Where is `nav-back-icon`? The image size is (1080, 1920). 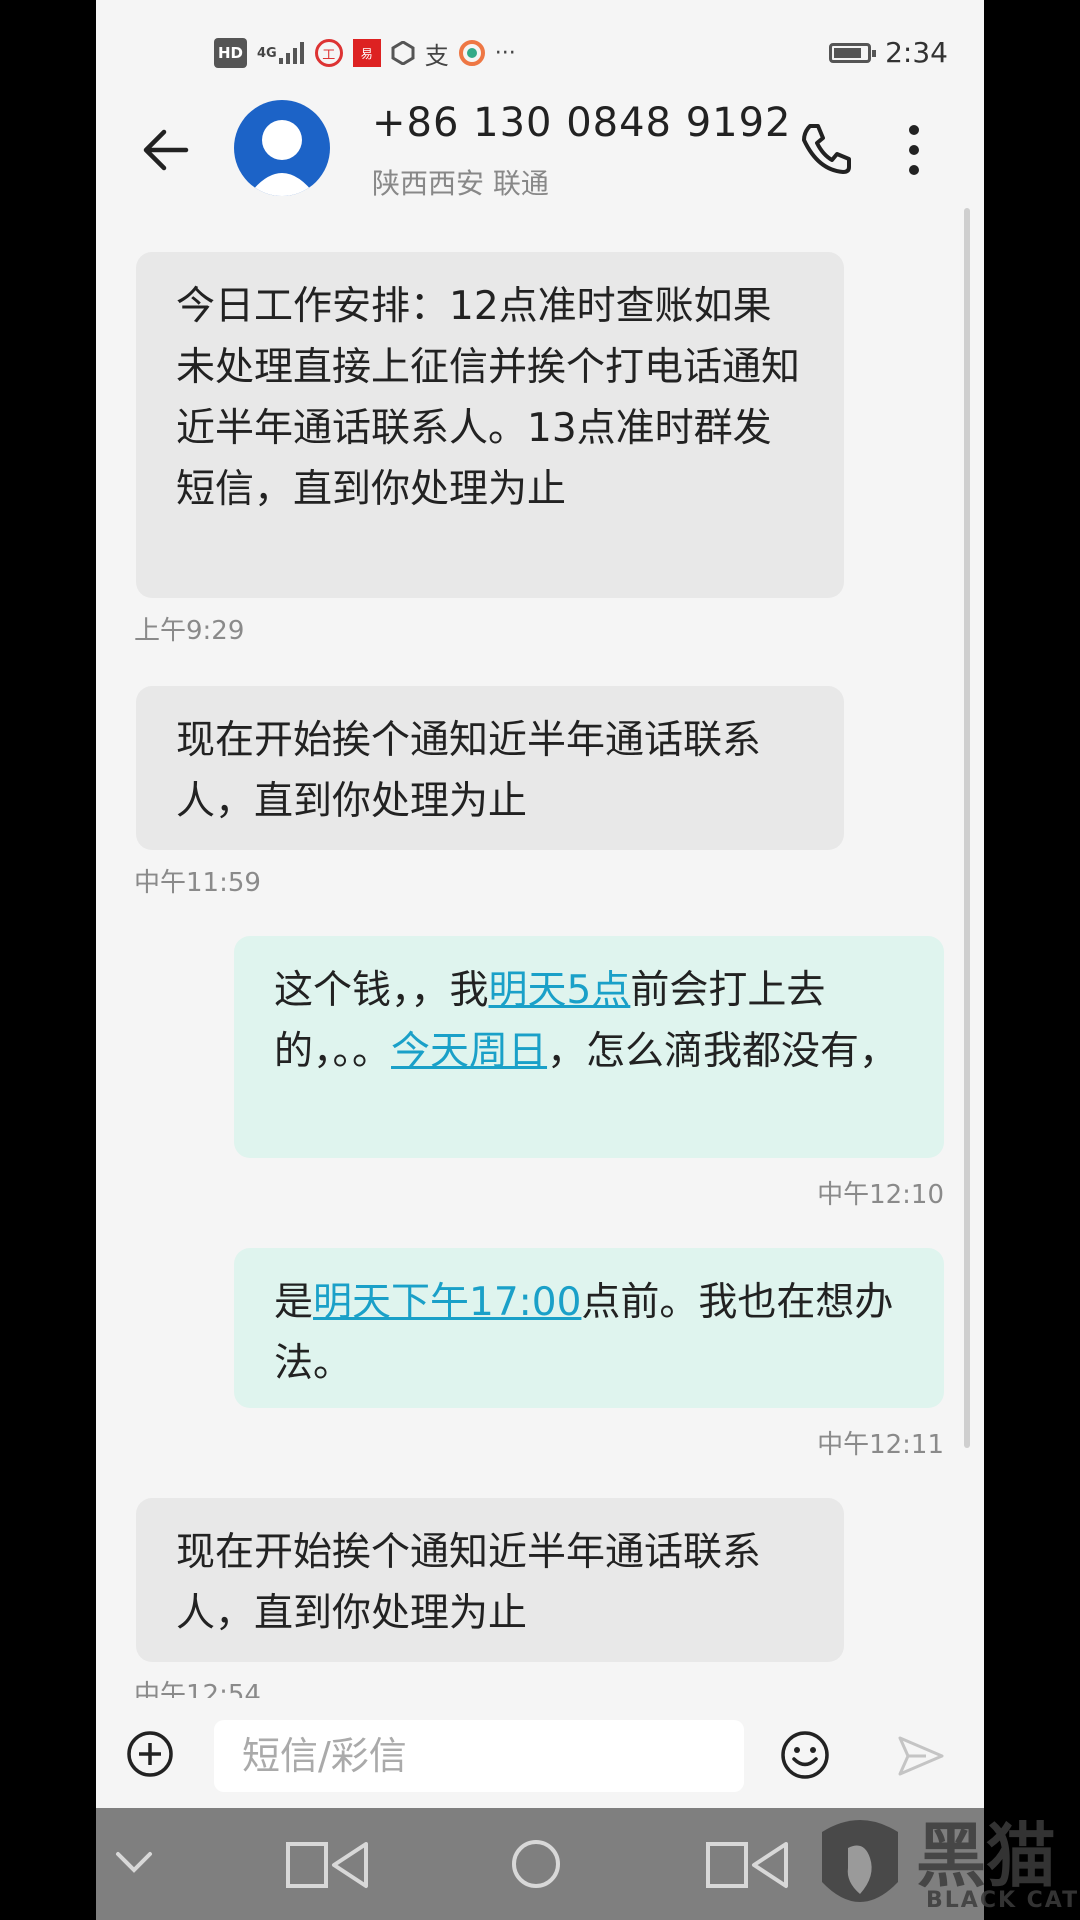 nav-back-icon is located at coordinates (328, 1865).